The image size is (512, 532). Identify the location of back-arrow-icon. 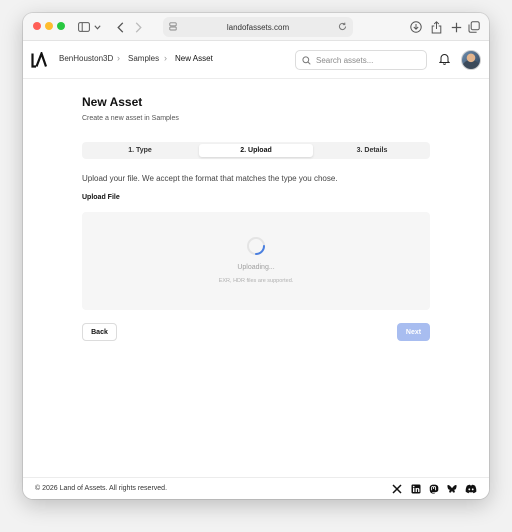
(120, 27).